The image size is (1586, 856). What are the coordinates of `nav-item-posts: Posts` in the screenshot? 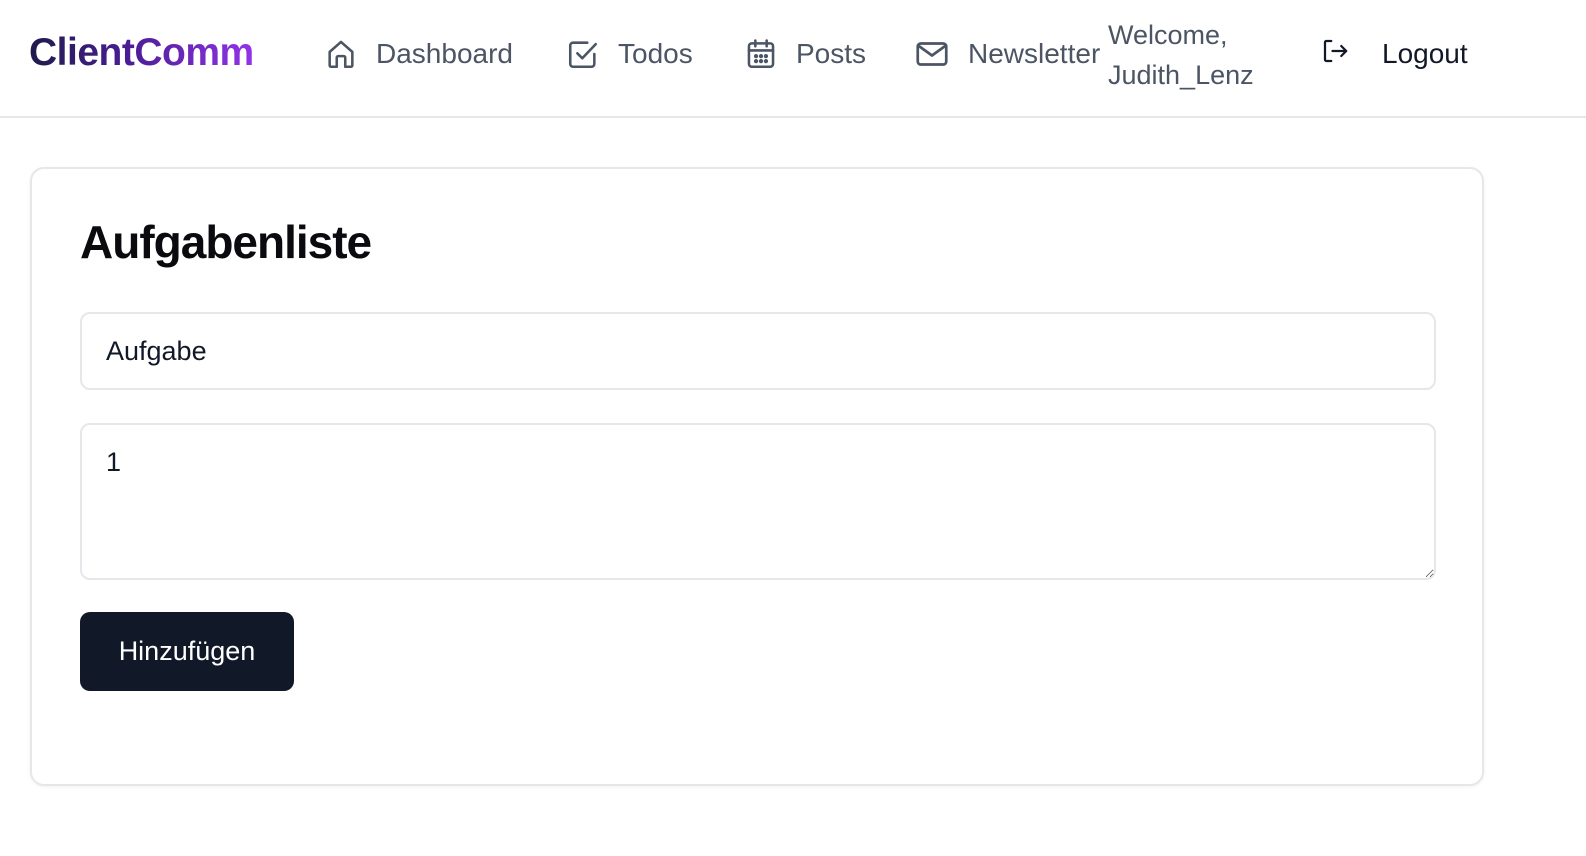 It's located at (805, 54).